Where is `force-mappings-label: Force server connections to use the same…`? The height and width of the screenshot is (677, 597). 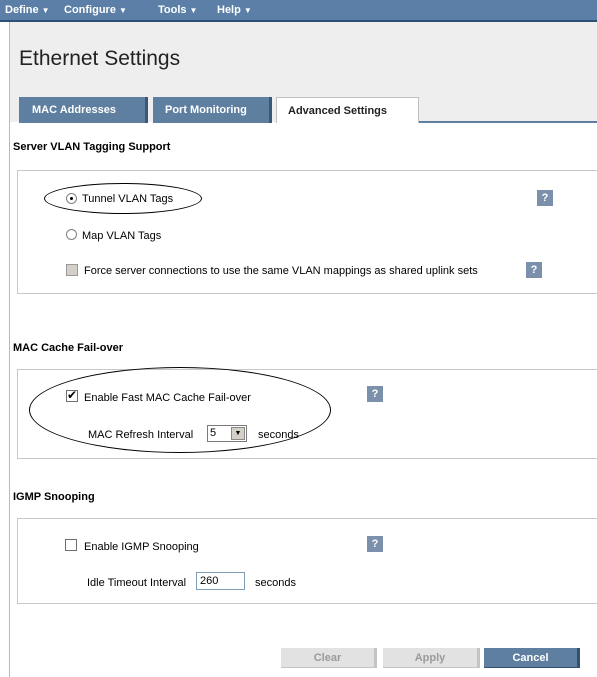 force-mappings-label: Force server connections to use the same… is located at coordinates (281, 271).